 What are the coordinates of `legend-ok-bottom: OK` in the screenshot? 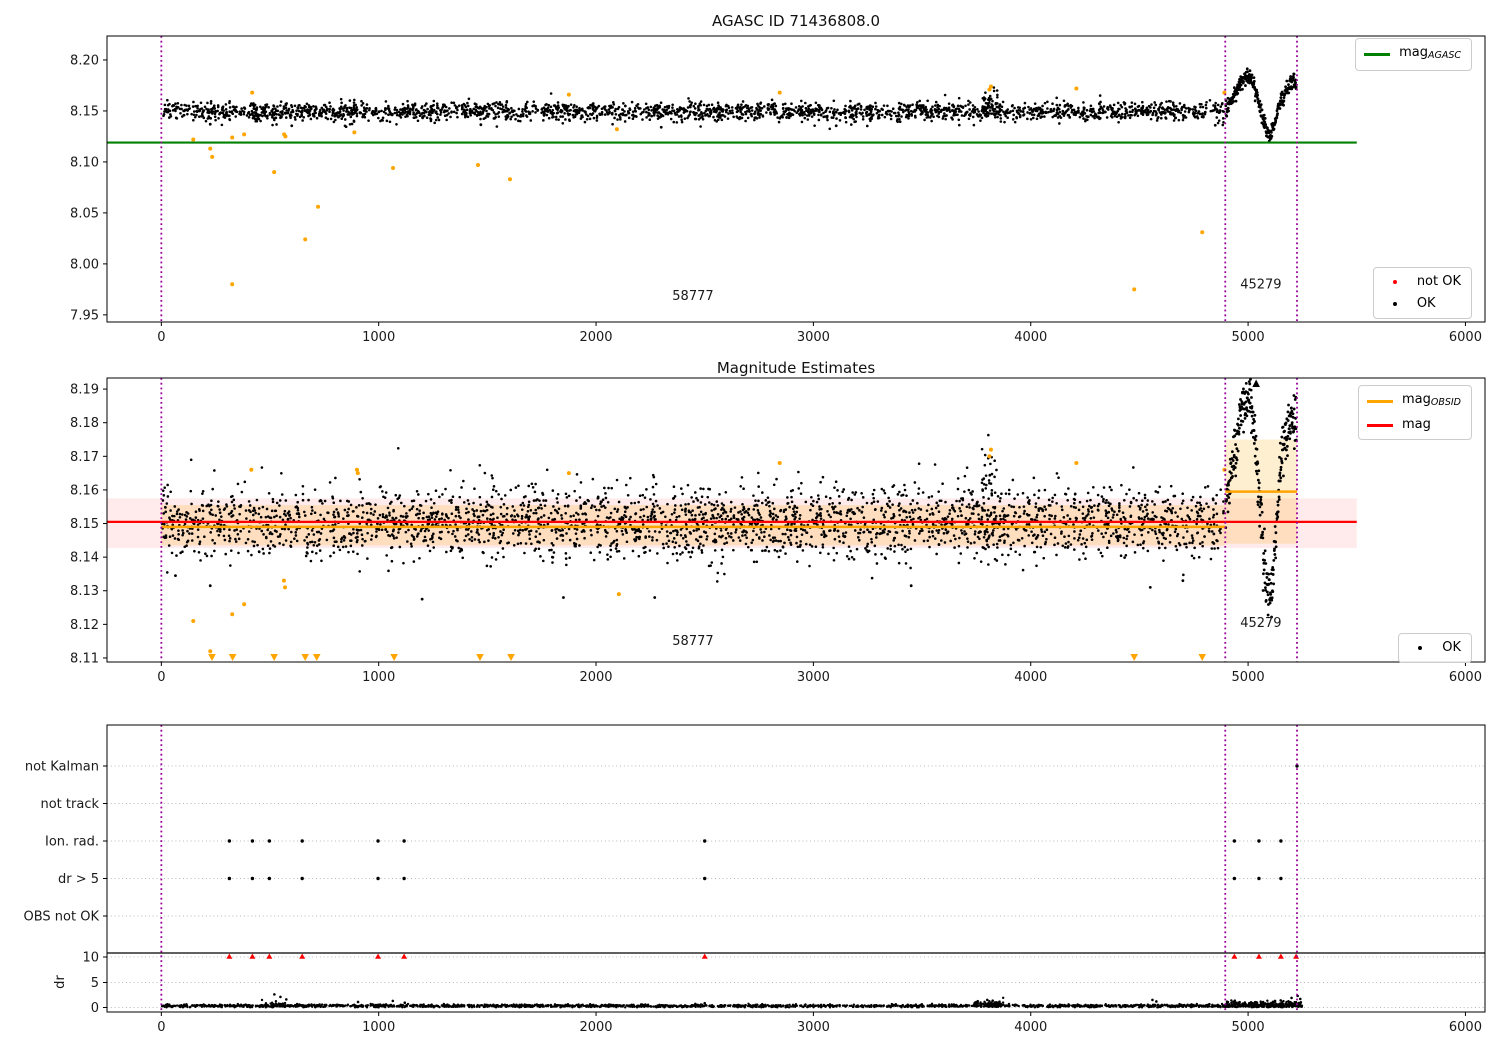 It's located at (1435, 648).